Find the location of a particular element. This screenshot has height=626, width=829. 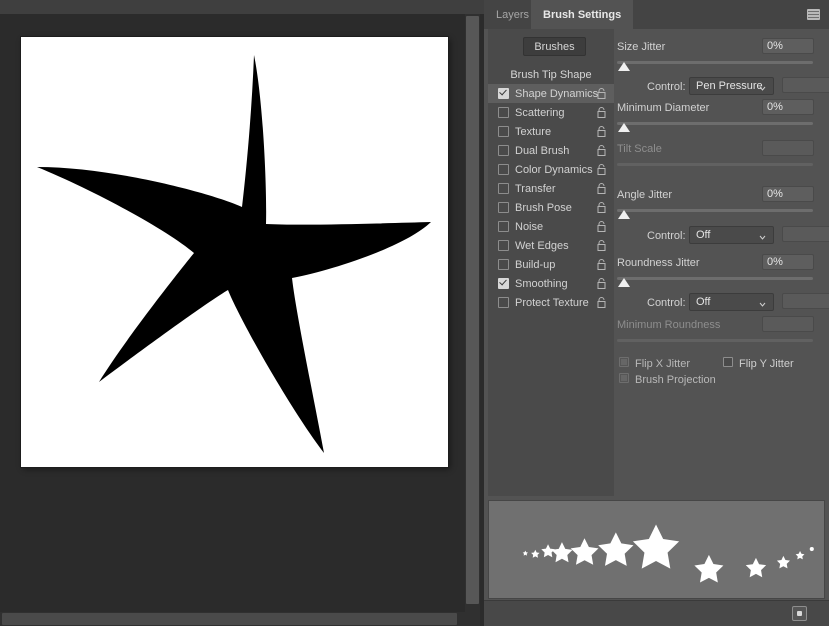

option-label-noise: Noise is located at coordinates (529, 226).